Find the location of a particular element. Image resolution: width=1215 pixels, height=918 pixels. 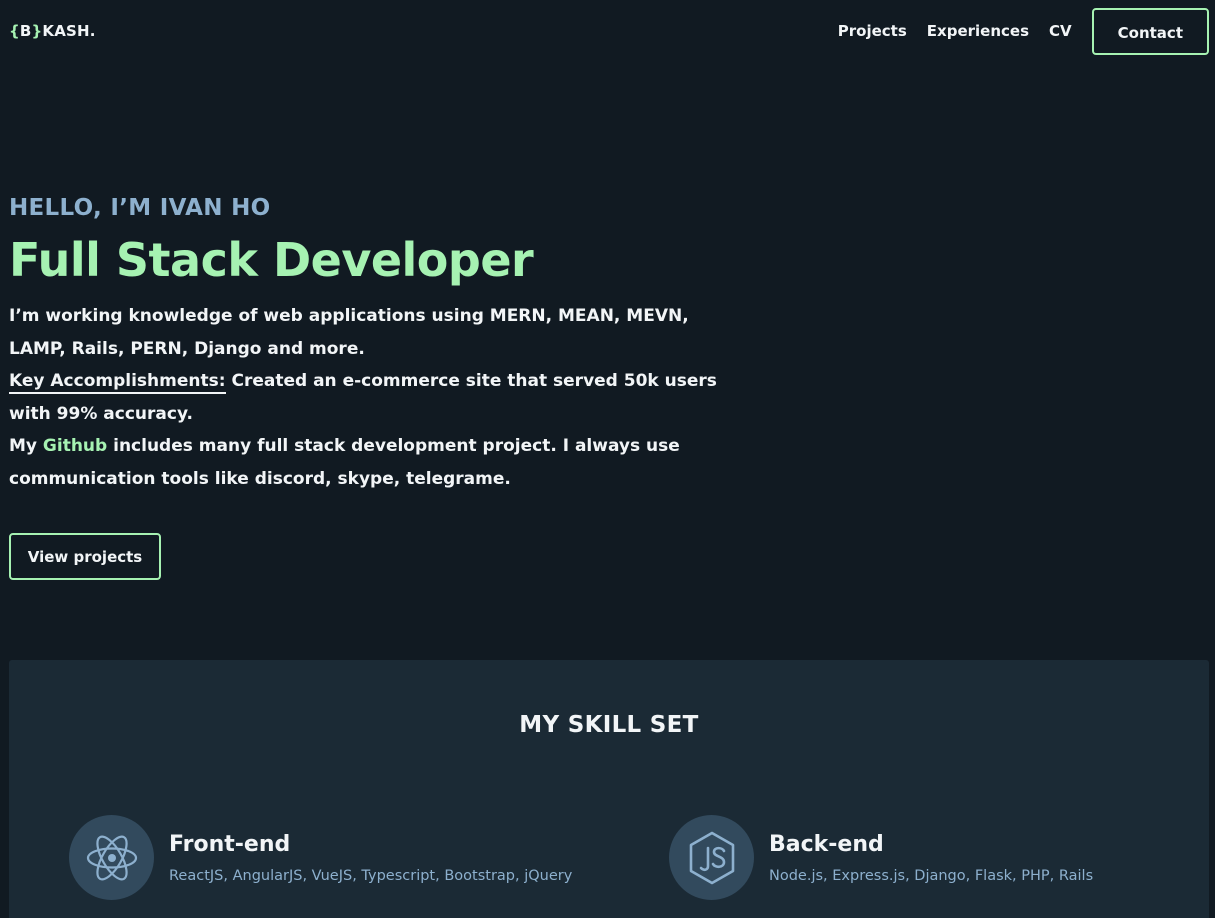

contact-button: Contact is located at coordinates (1150, 31).